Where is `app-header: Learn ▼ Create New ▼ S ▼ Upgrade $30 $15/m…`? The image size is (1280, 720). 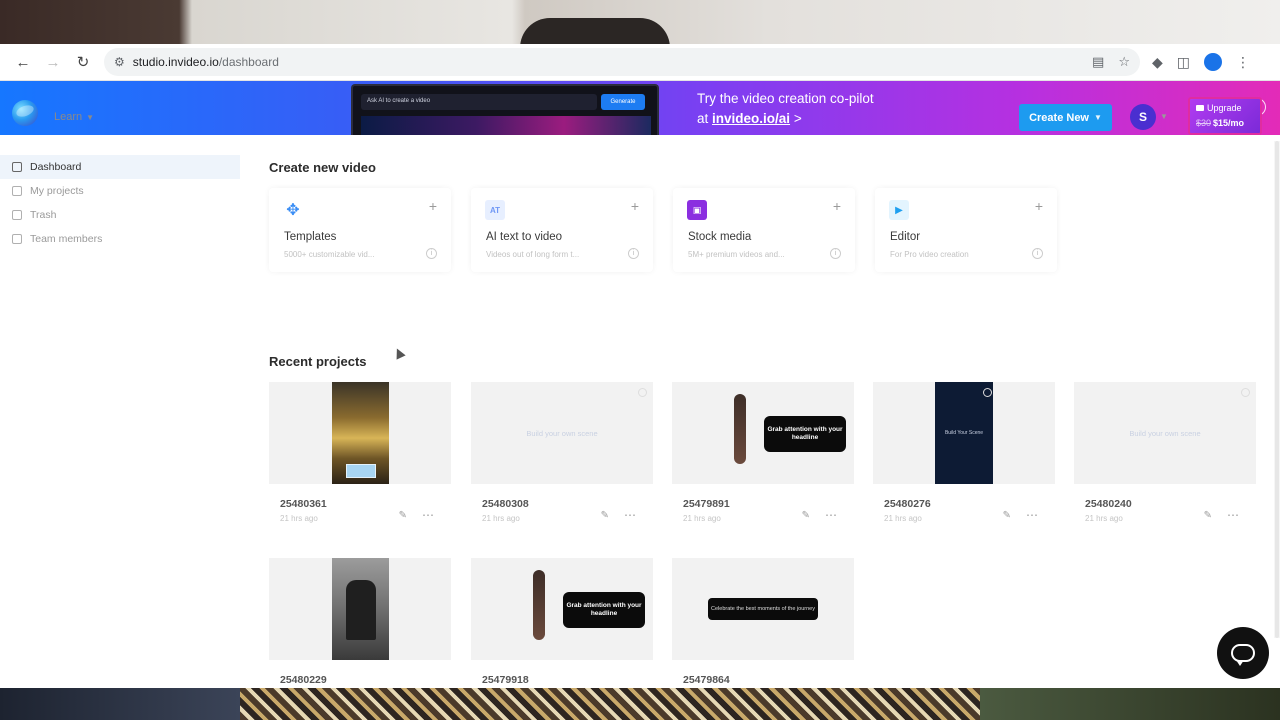
app-header: Learn ▼ Create New ▼ S ▼ Upgrade $30 $15/m… is located at coordinates (640, 116).